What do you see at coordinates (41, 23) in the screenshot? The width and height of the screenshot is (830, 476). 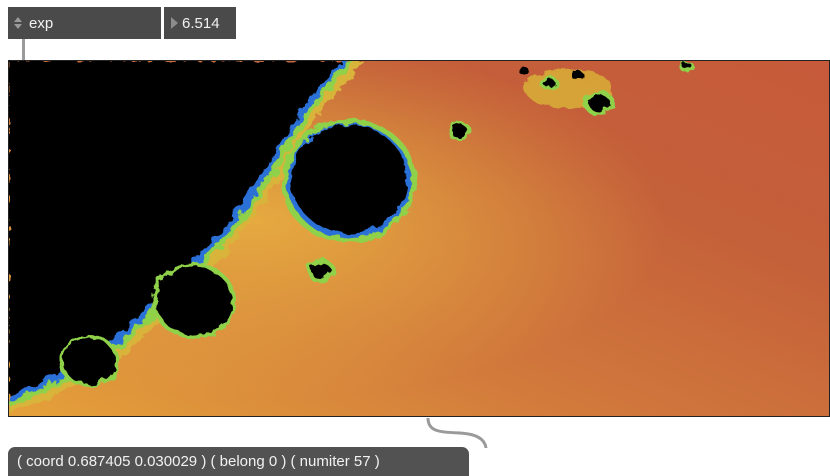 I see `umenu-selected-label: exp` at bounding box center [41, 23].